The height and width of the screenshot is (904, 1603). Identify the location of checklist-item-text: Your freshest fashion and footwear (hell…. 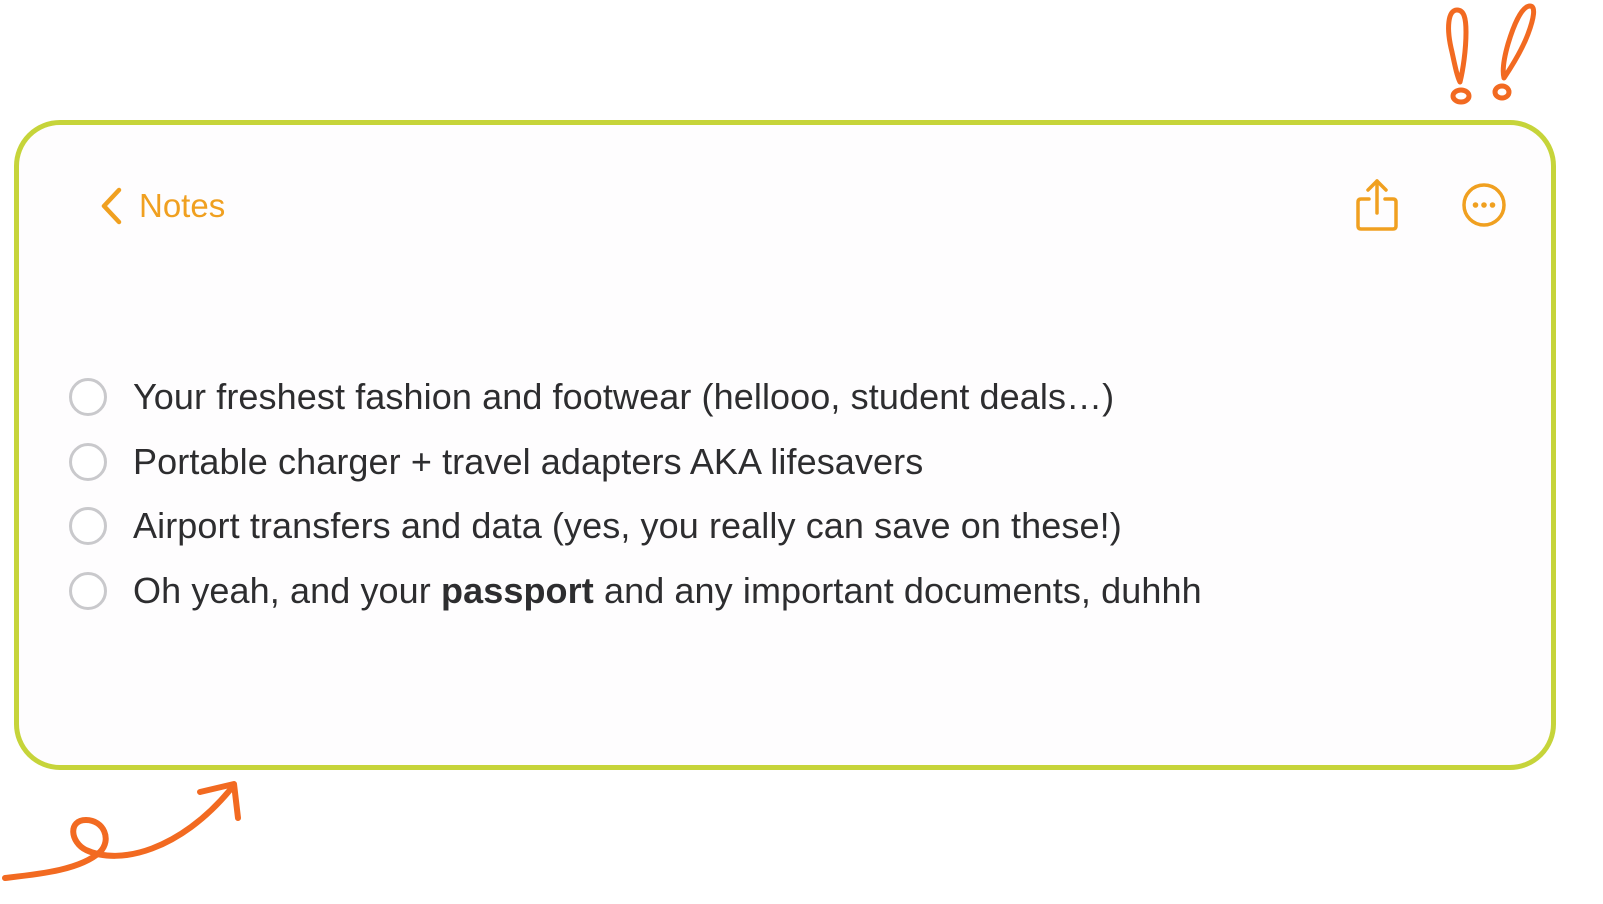
(624, 397).